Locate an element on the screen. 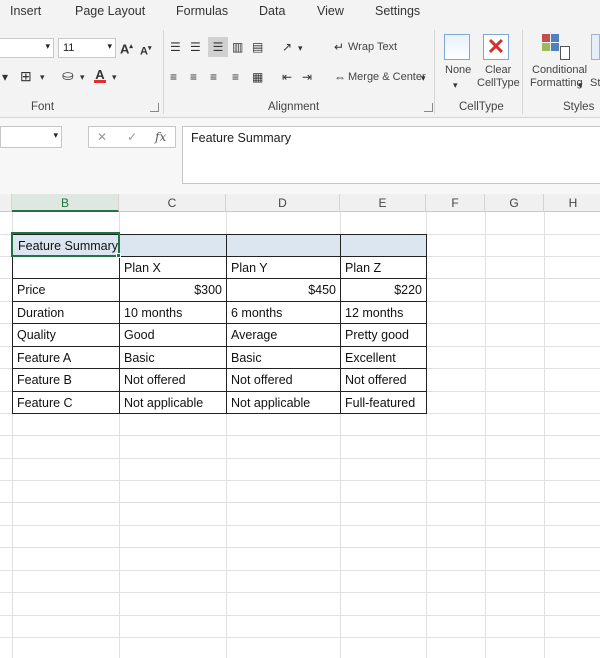  tab-data: Data is located at coordinates (272, 11).